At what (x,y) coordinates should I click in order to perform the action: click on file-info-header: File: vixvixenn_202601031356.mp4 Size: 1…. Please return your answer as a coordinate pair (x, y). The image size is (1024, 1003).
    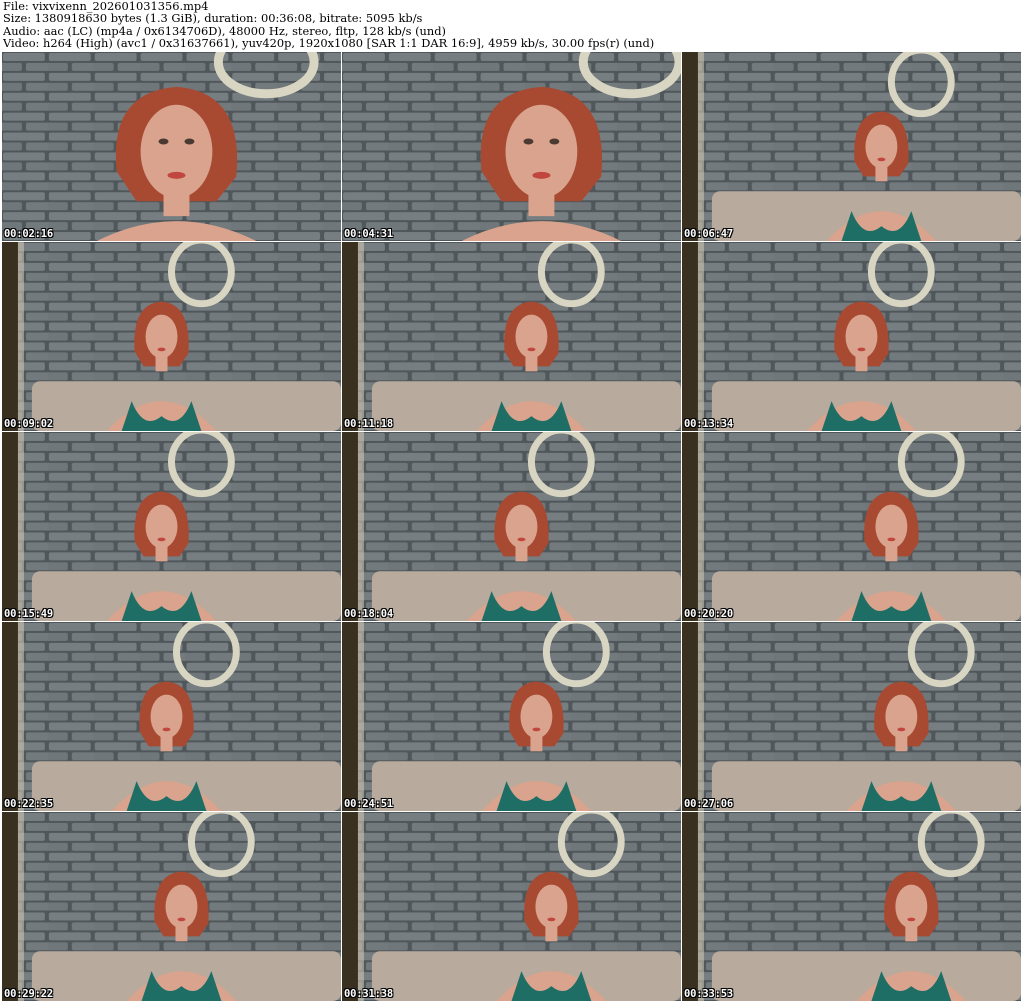
    Looking at the image, I should click on (512, 26).